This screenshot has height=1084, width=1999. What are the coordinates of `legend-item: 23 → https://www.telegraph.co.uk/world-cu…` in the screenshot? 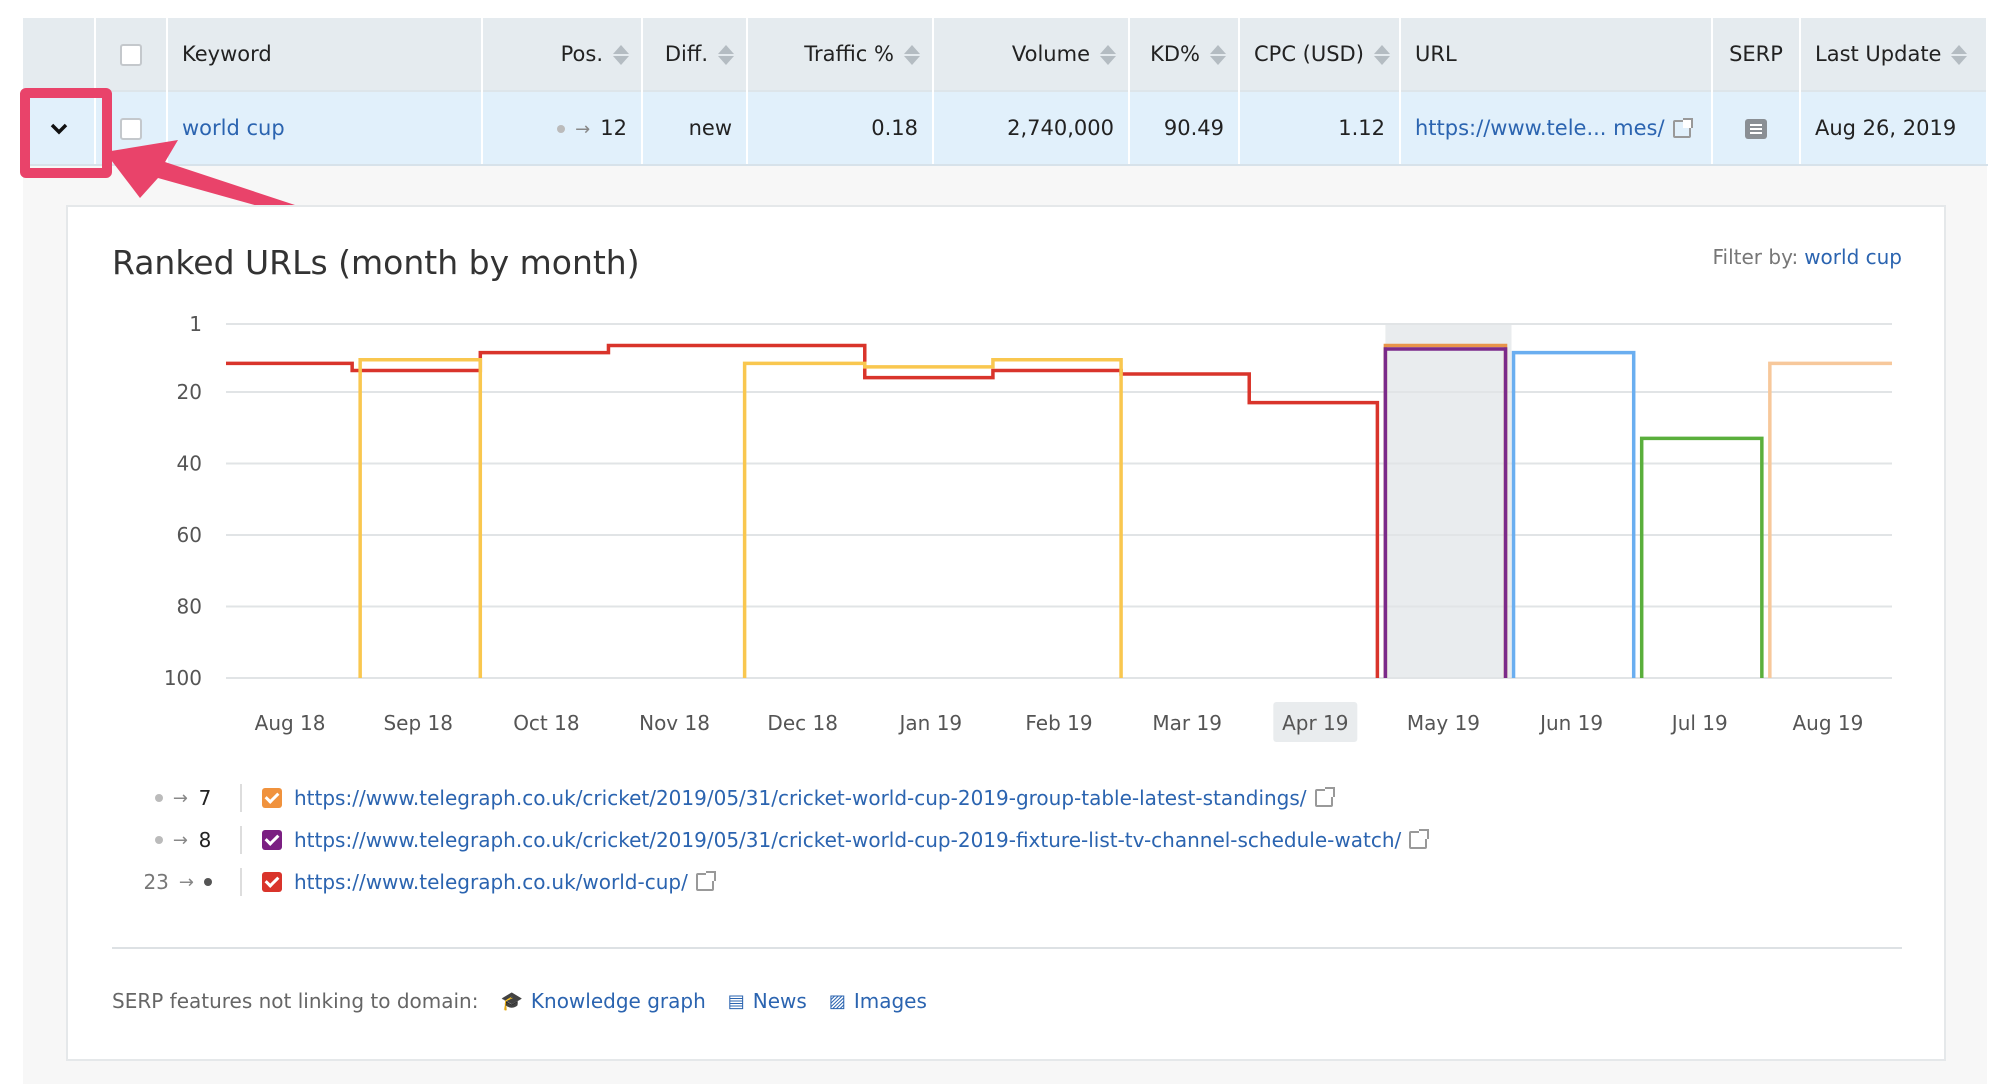 It's located at (769, 882).